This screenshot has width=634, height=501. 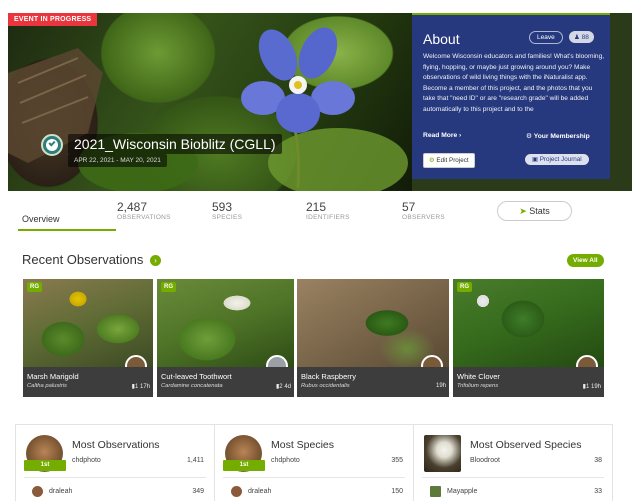 What do you see at coordinates (196, 376) in the screenshot?
I see `common-name: Cut-leaved Toothwort` at bounding box center [196, 376].